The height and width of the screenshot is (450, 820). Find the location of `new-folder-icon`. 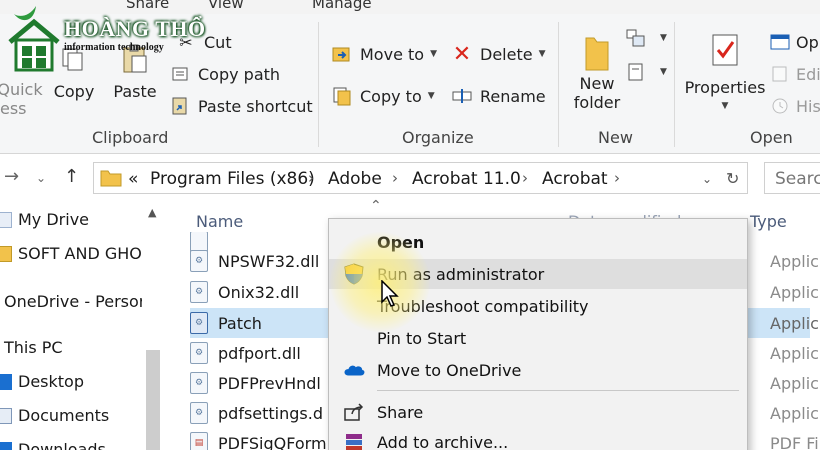

new-folder-icon is located at coordinates (597, 54).